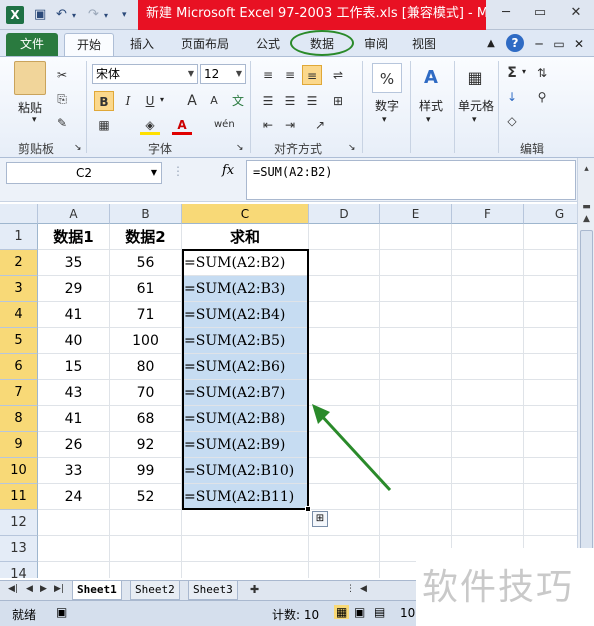 The image size is (594, 626). Describe the element at coordinates (104, 125) in the screenshot. I see `borders-icon: ▦` at that location.